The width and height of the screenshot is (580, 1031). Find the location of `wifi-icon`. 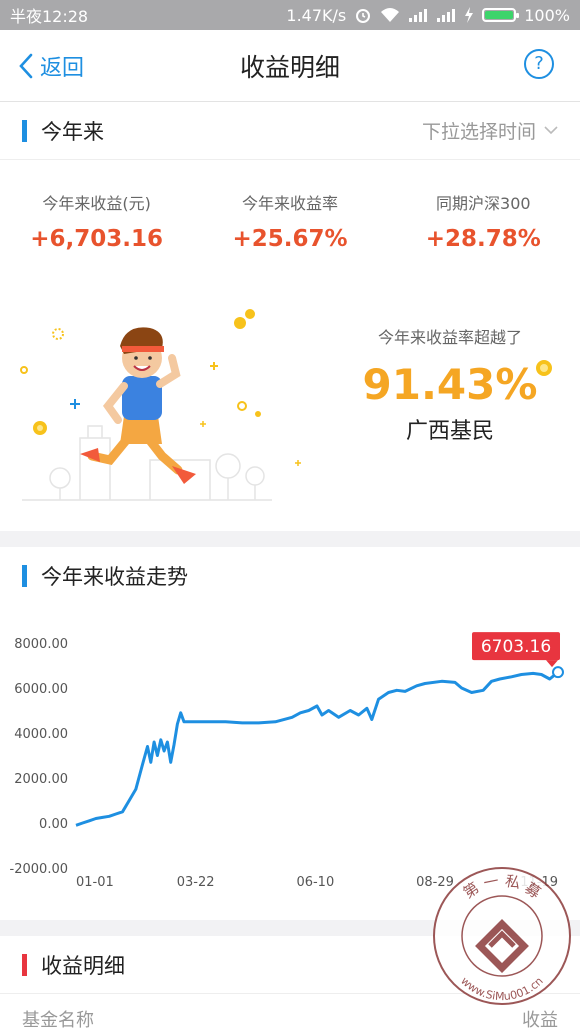

wifi-icon is located at coordinates (390, 15).